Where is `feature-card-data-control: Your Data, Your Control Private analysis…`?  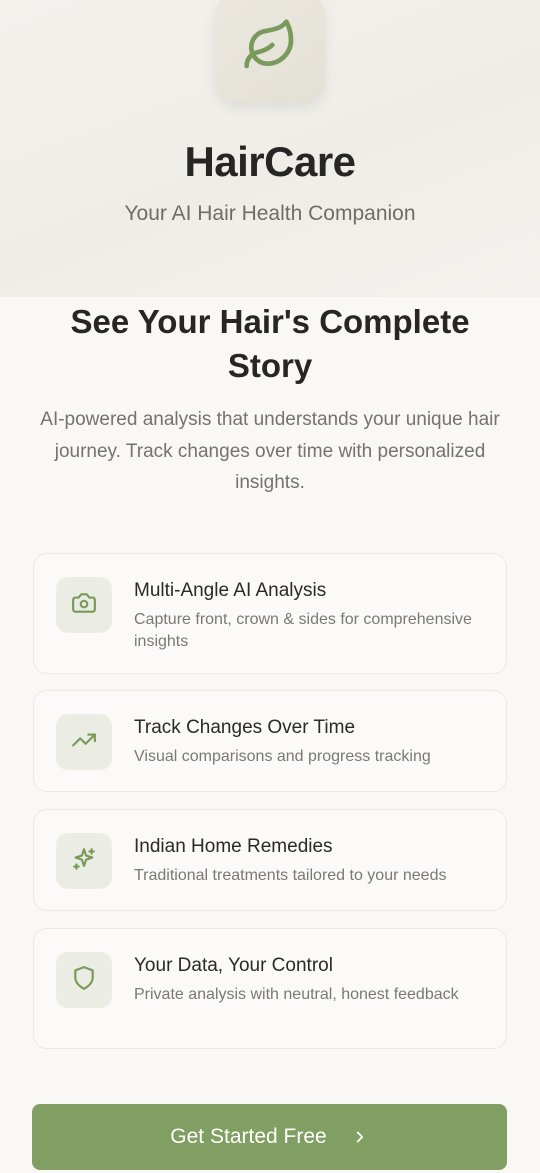 feature-card-data-control: Your Data, Your Control Private analysis… is located at coordinates (270, 988).